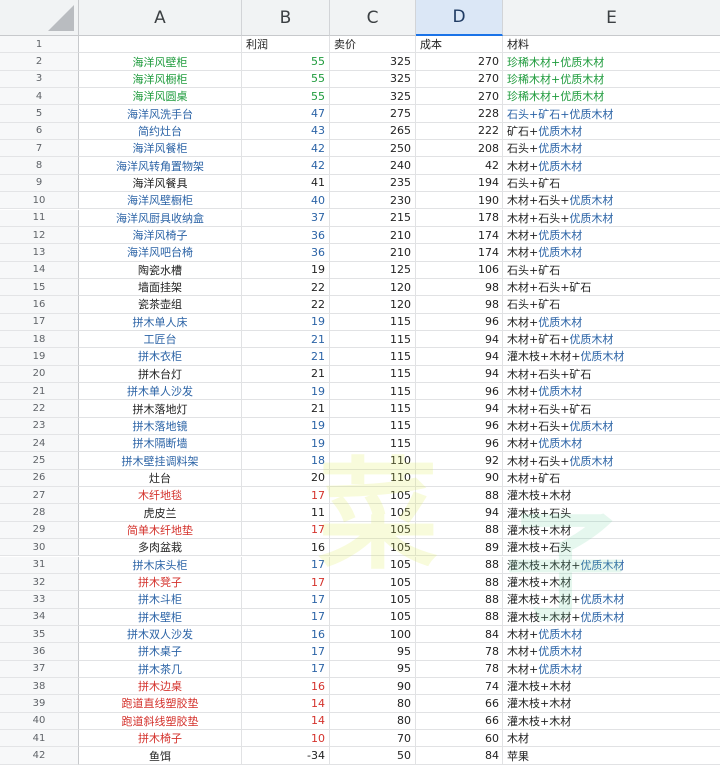  I want to click on cell-name: 海洋风转角置物架, so click(160, 166).